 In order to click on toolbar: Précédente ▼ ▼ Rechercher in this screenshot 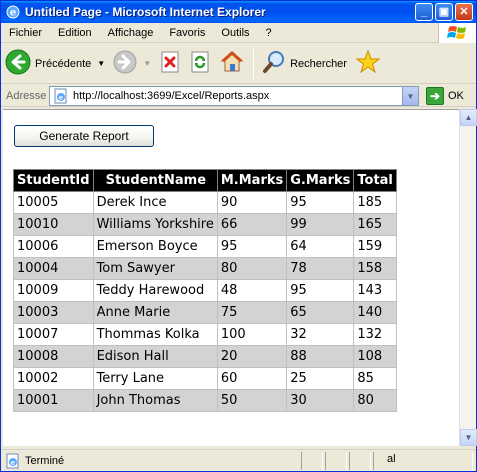, I will do `click(238, 64)`.